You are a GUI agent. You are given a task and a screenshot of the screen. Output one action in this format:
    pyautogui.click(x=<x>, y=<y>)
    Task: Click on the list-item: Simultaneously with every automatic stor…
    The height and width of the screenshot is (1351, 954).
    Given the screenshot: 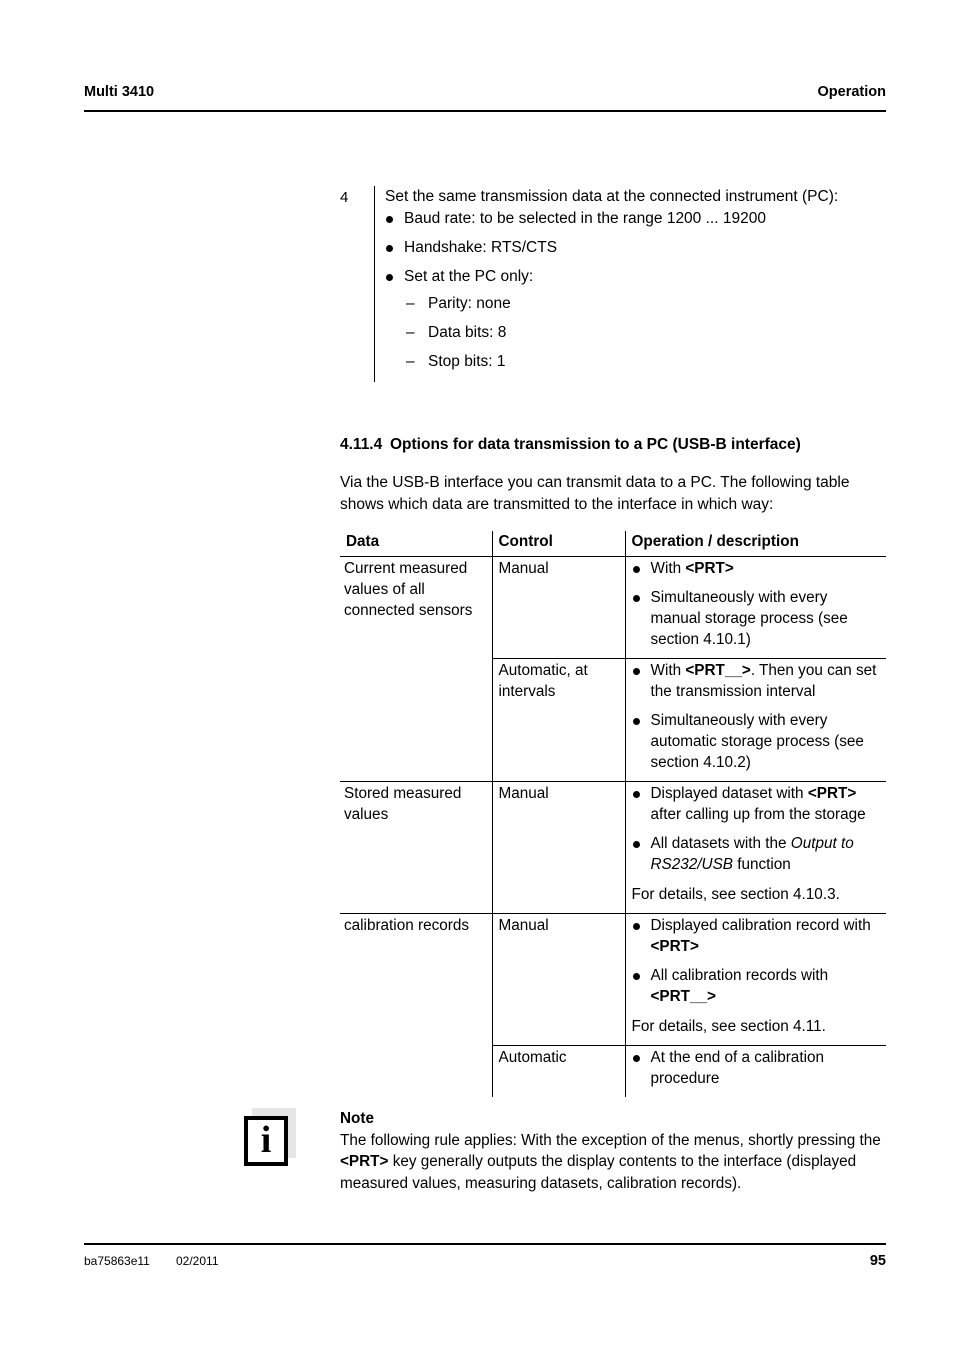 What is the action you would take?
    pyautogui.click(x=756, y=741)
    